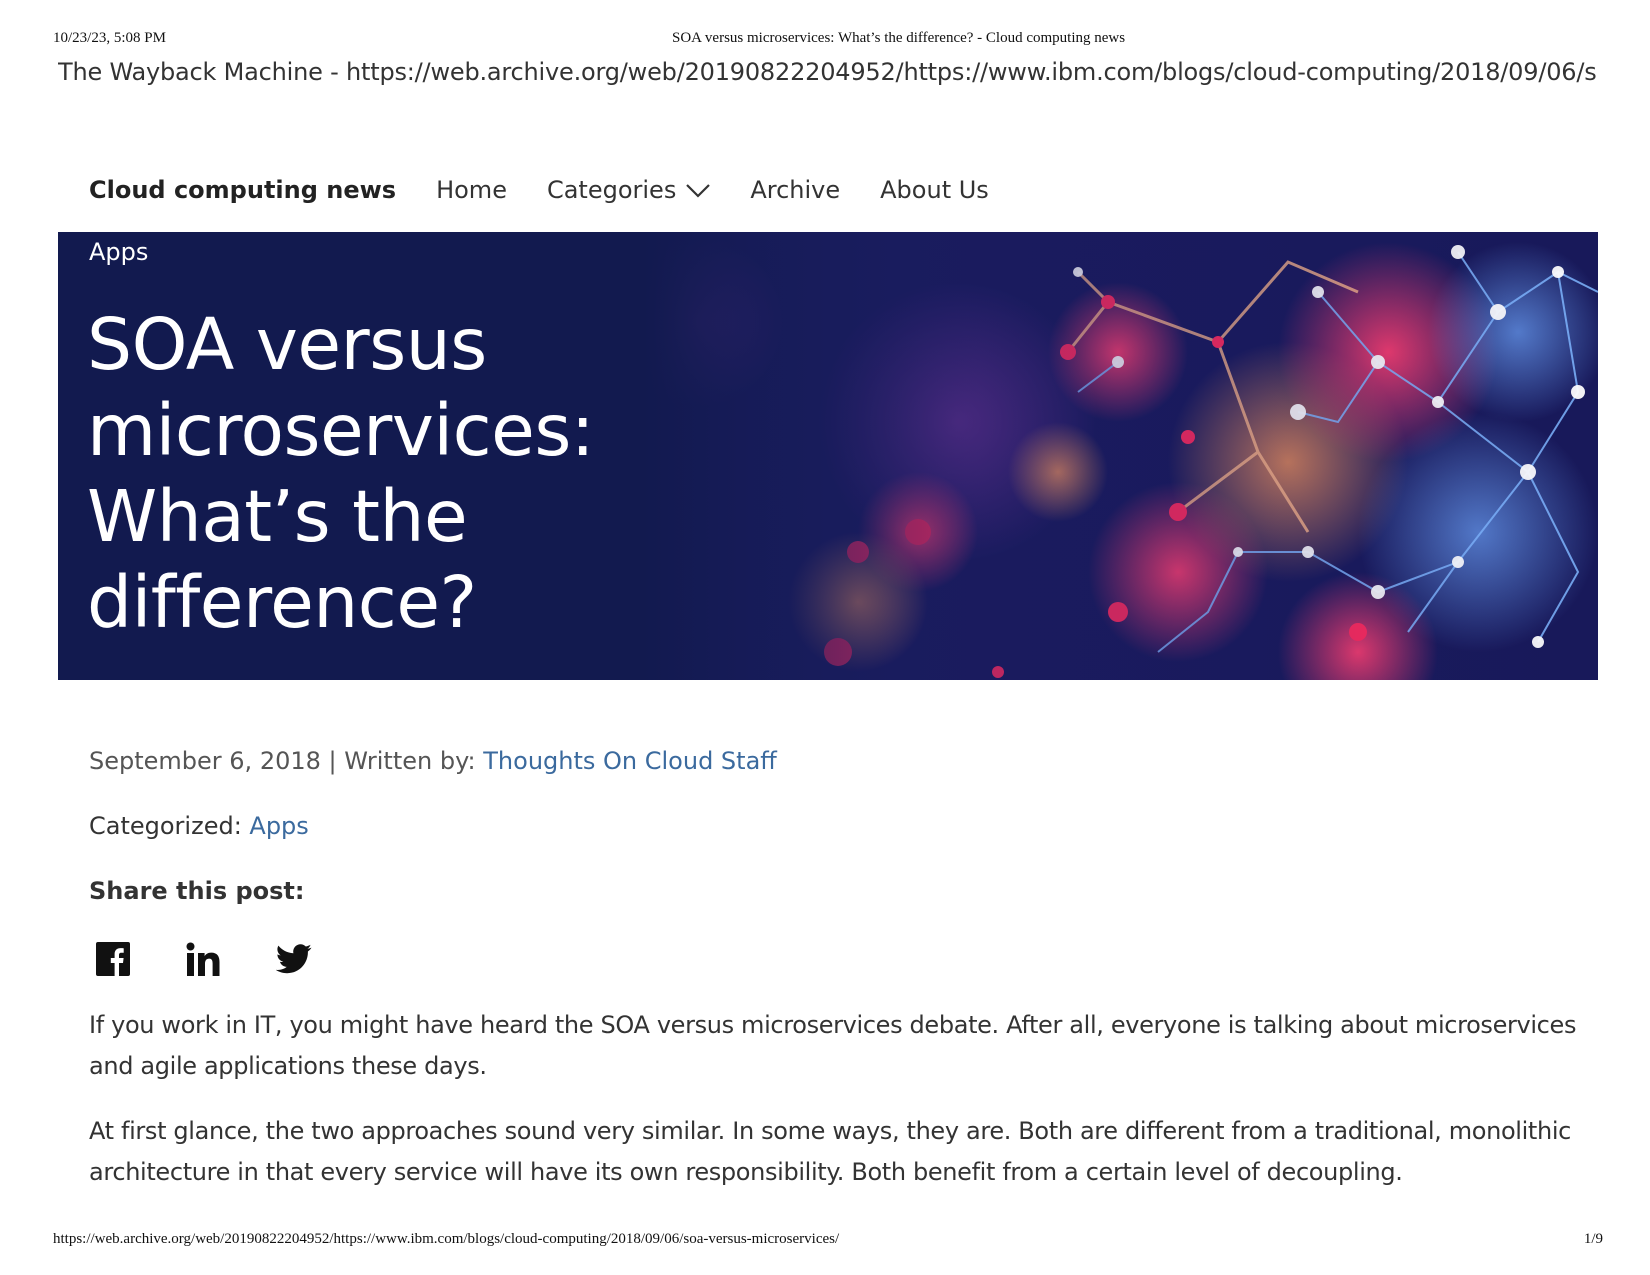 Image resolution: width=1650 pixels, height=1275 pixels. I want to click on nav-item-categories: Categories, so click(628, 190).